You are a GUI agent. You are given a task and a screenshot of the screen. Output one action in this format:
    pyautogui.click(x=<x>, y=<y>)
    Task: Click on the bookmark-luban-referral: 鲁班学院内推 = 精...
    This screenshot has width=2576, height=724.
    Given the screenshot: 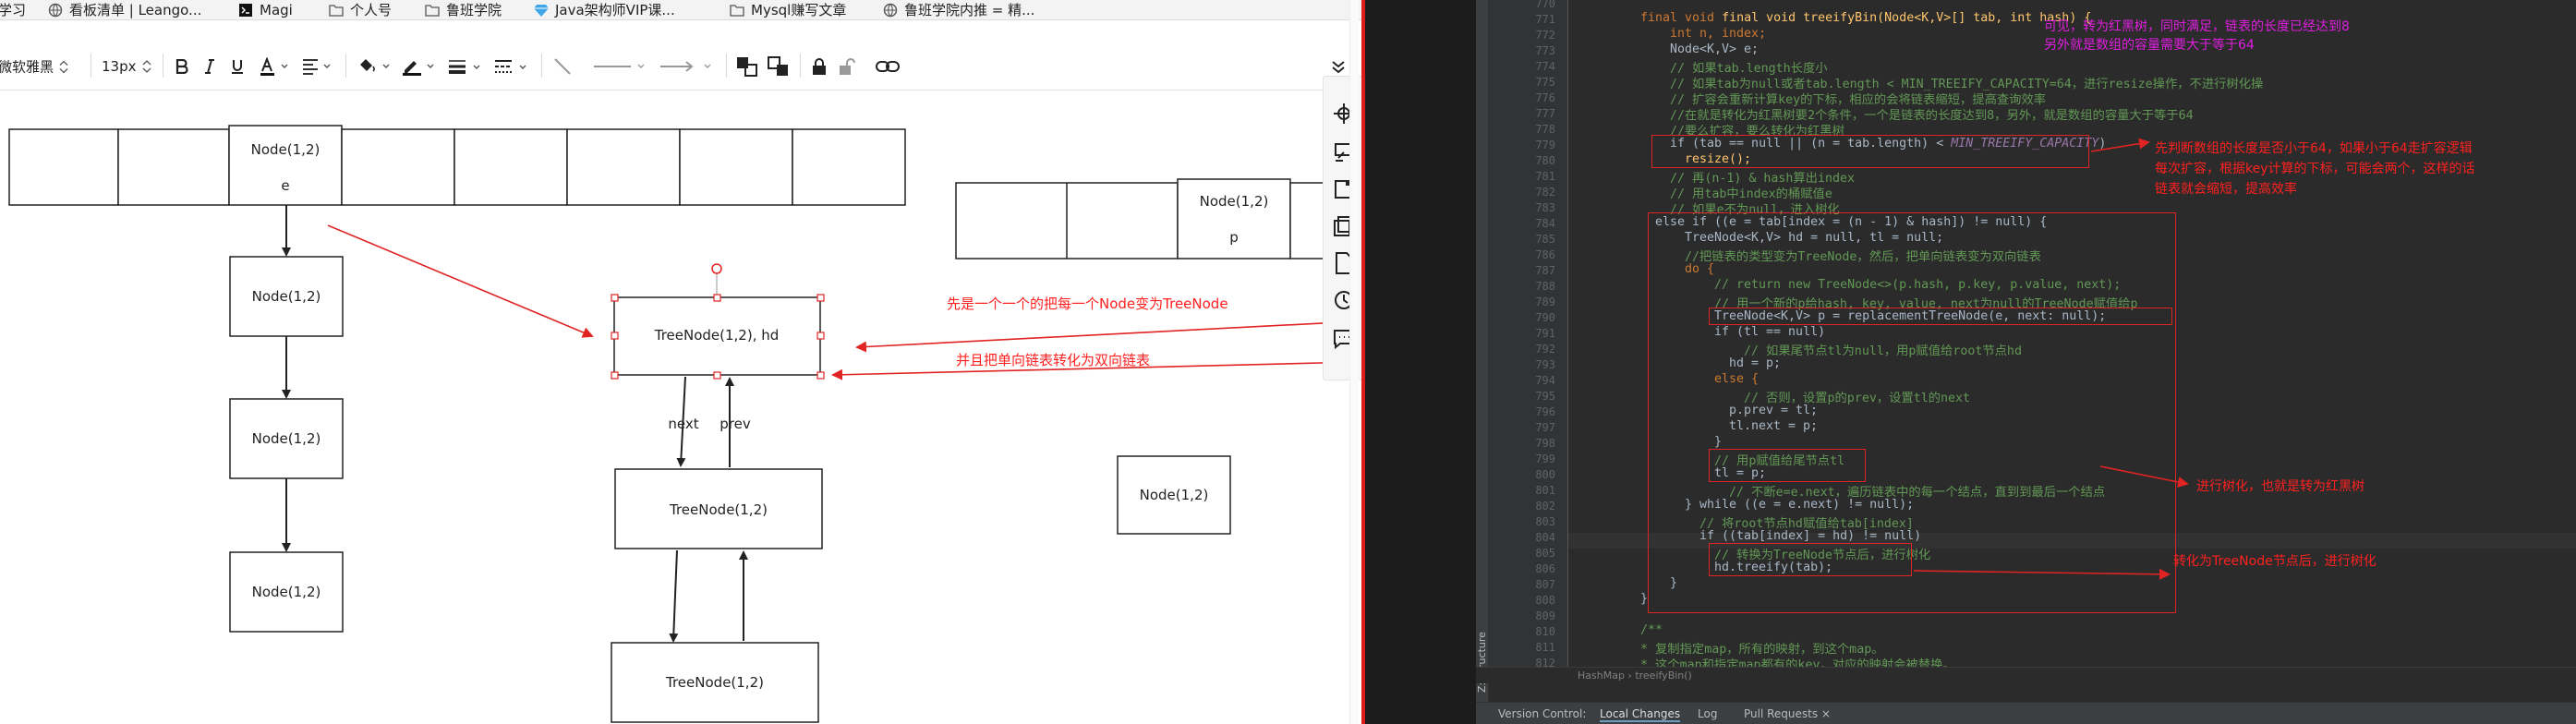 What is the action you would take?
    pyautogui.click(x=958, y=9)
    